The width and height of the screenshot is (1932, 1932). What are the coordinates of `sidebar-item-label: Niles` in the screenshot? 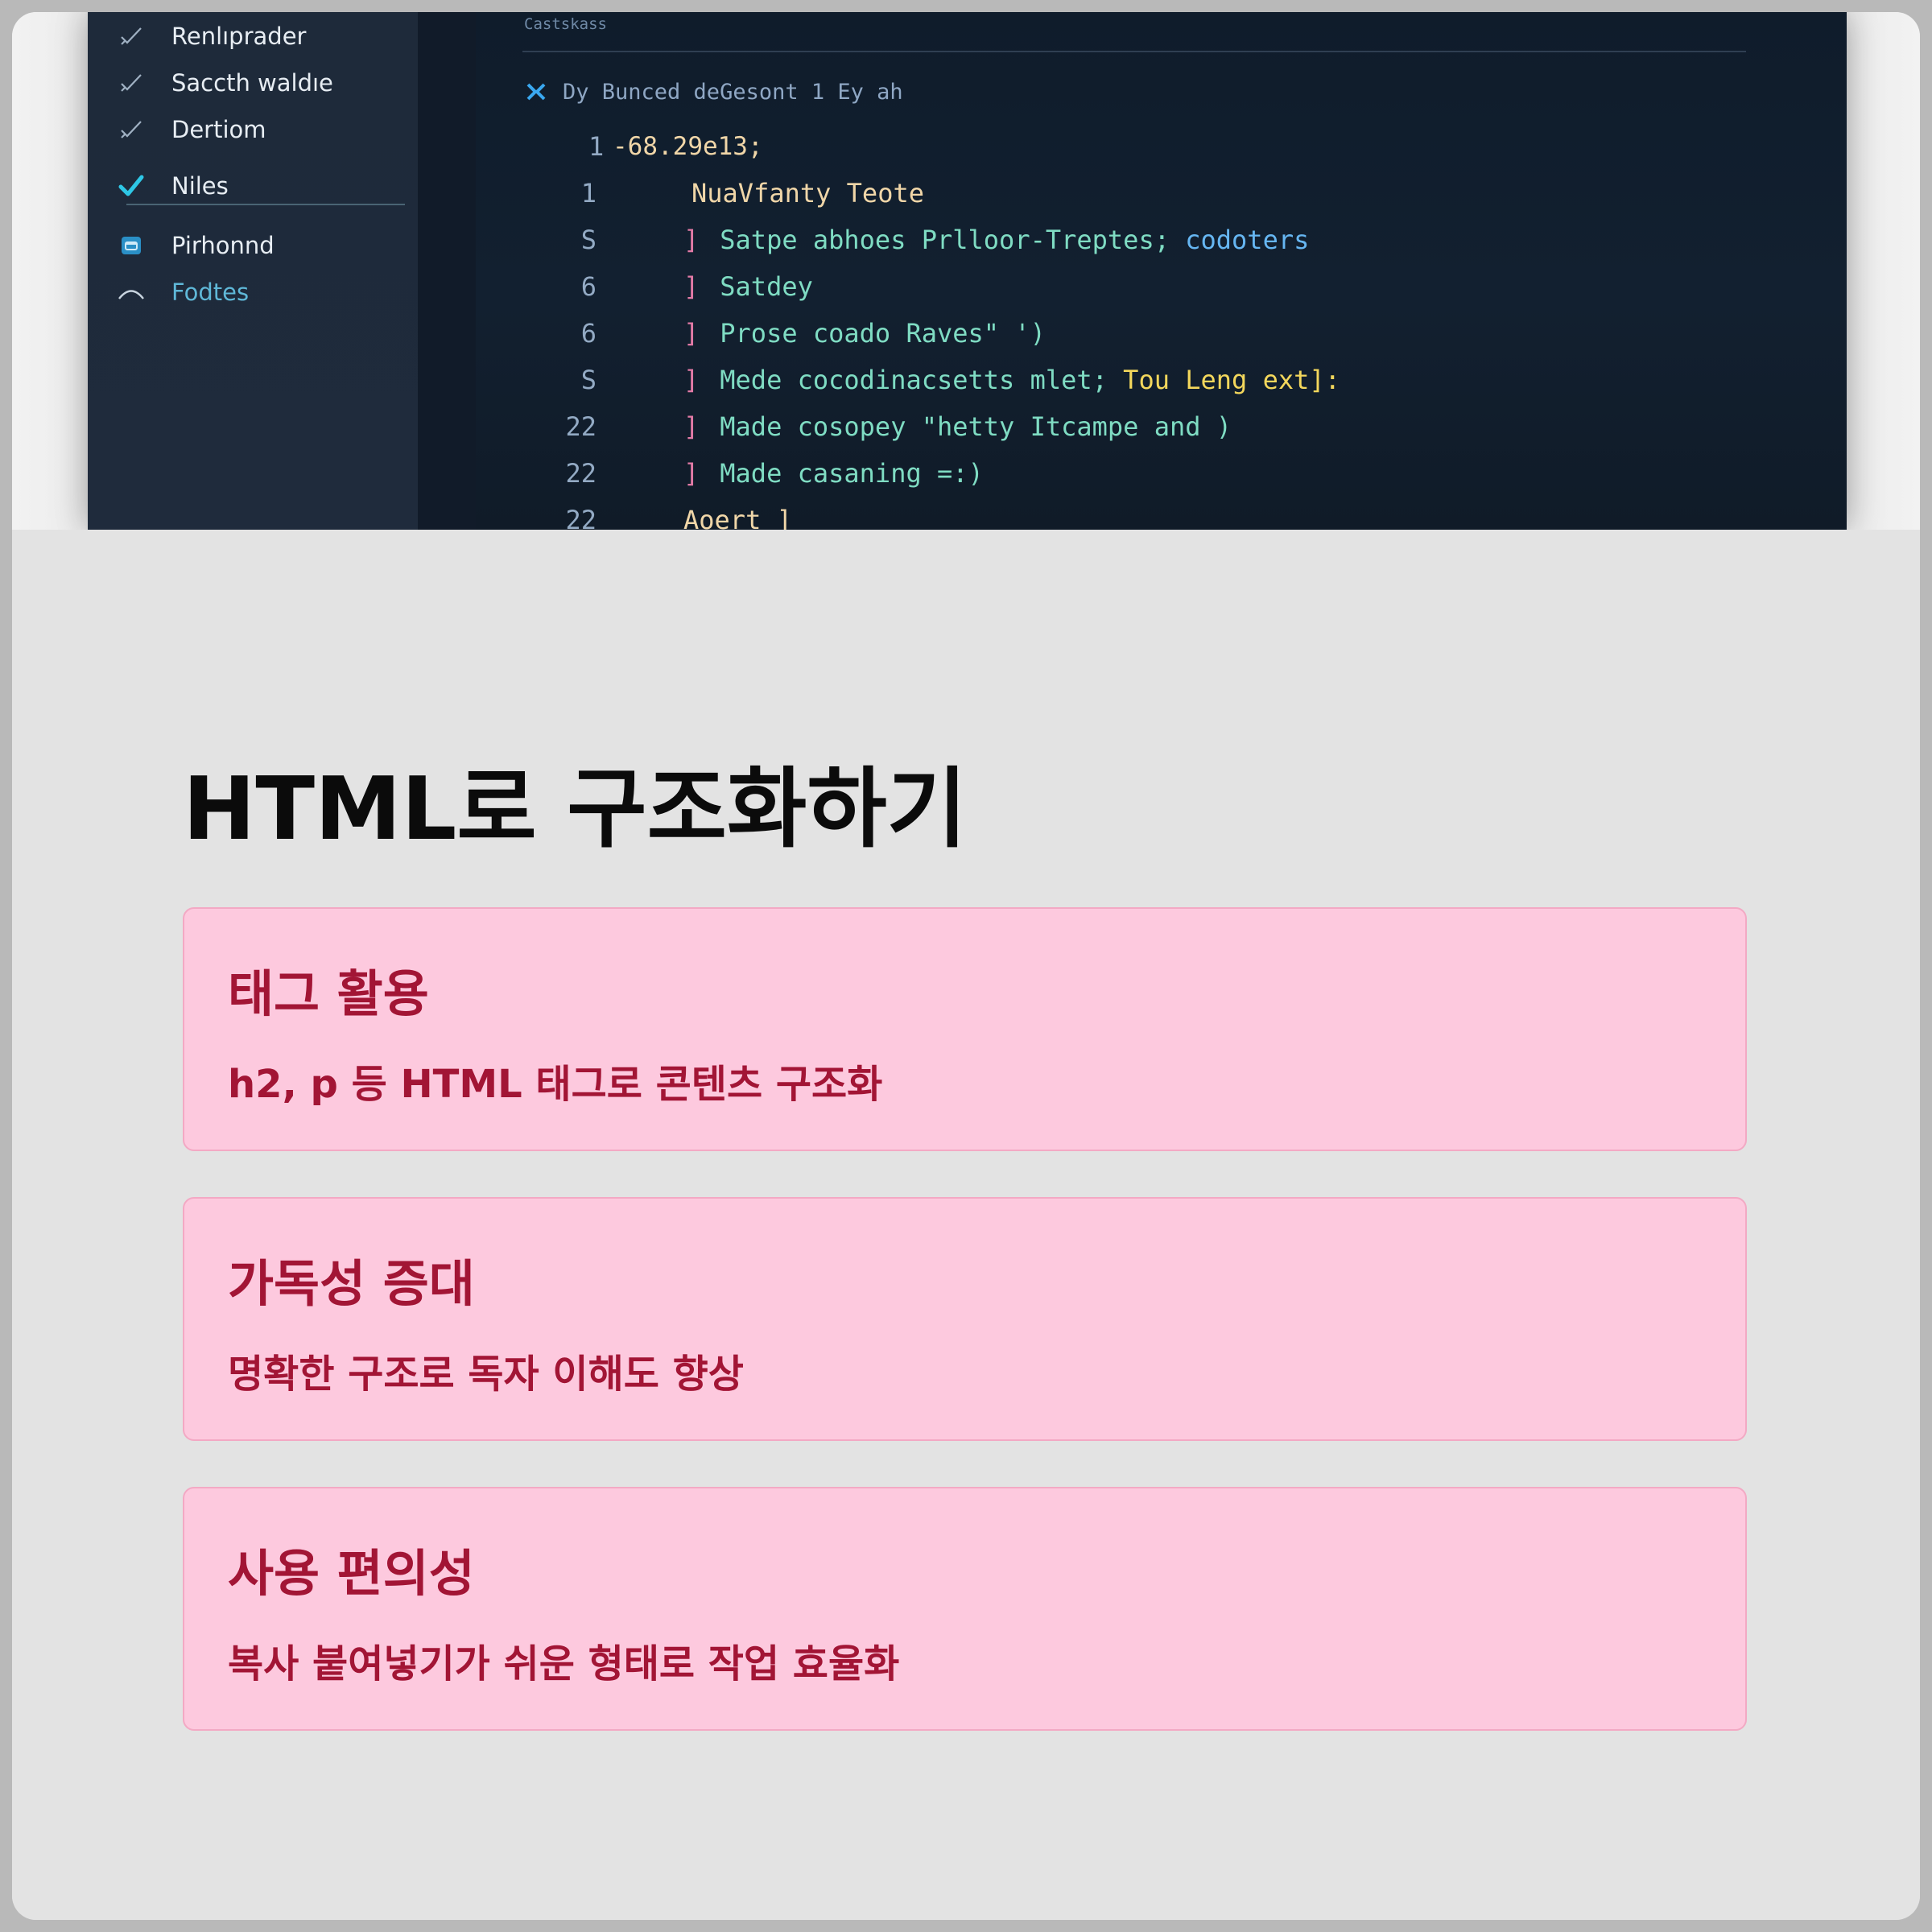 It's located at (200, 186).